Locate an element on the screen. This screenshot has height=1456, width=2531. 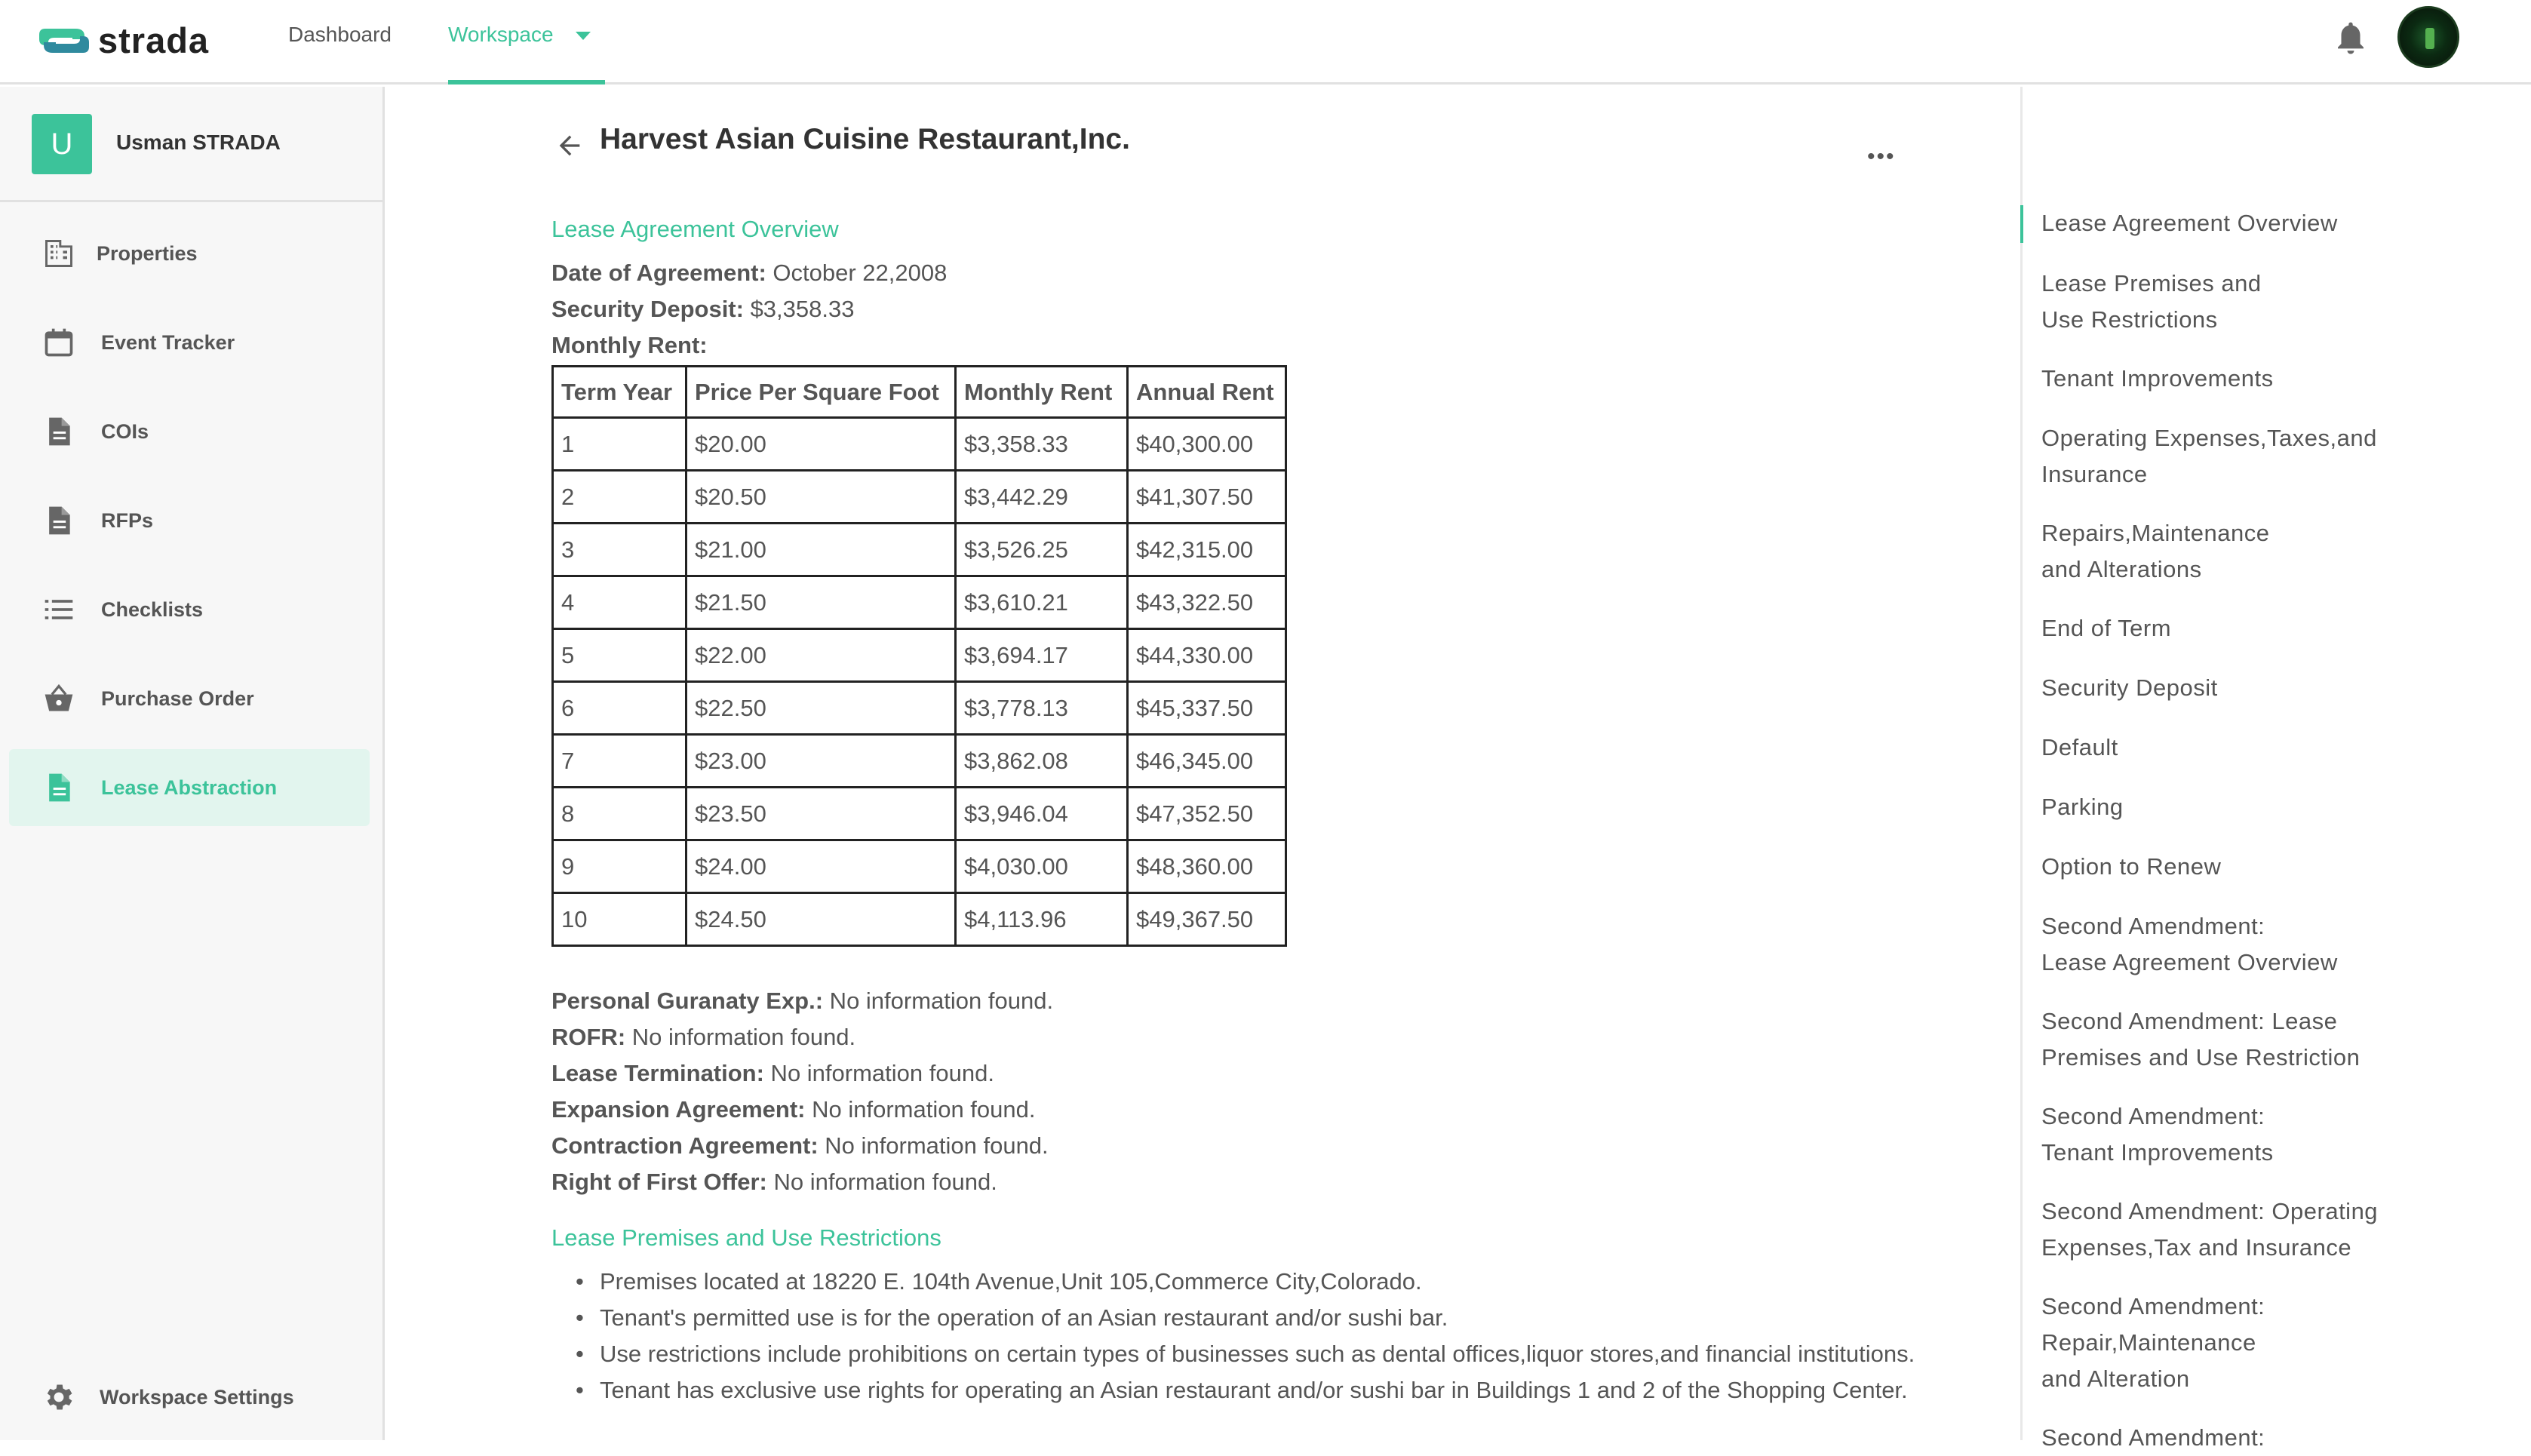
table-cell: $41,307.50 is located at coordinates (1206, 496).